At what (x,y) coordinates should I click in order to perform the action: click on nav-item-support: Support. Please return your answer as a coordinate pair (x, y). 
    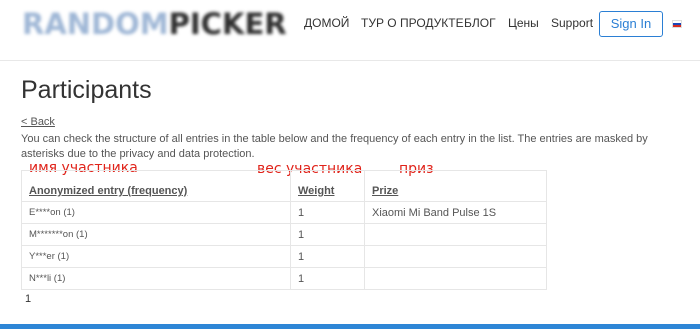
    Looking at the image, I should click on (572, 23).